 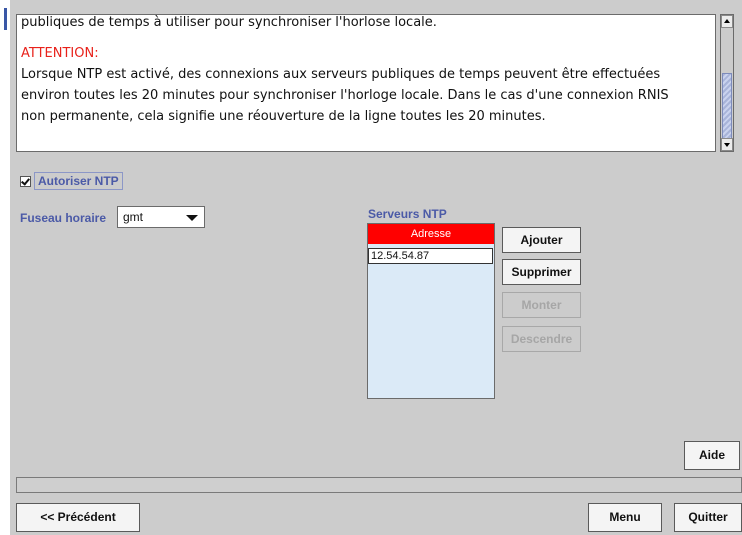 I want to click on info-scrollbar, so click(x=727, y=83).